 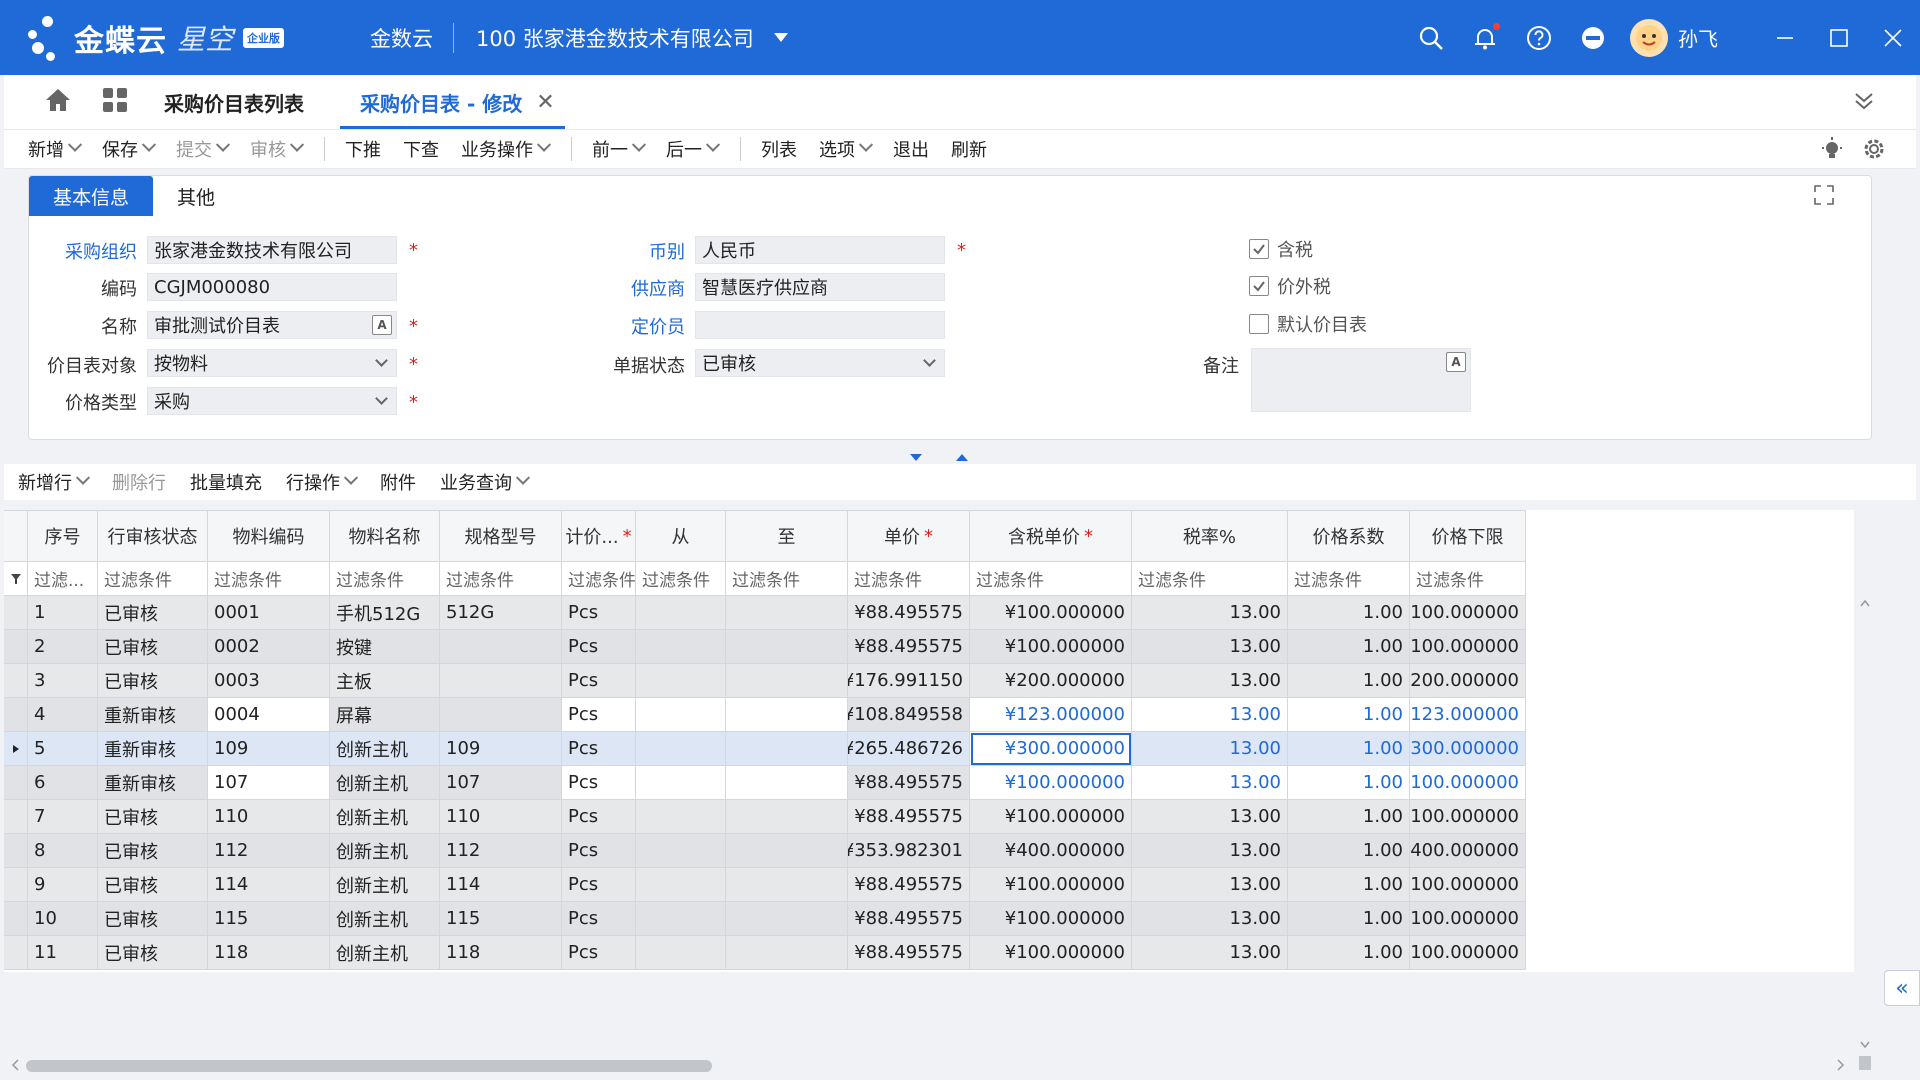 What do you see at coordinates (1290, 286) in the screenshot?
I see `tax-excluded-checkbox: 价外税` at bounding box center [1290, 286].